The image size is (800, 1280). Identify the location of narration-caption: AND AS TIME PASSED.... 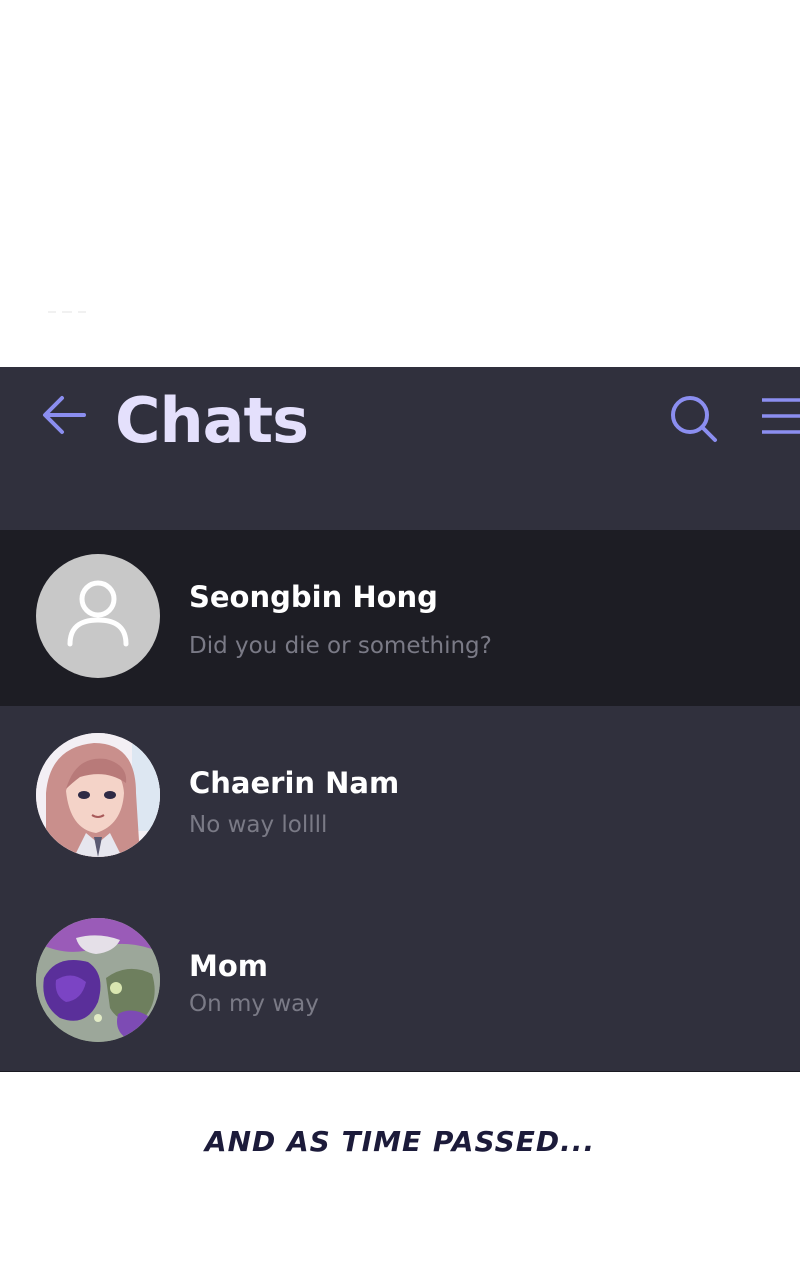
(400, 1141).